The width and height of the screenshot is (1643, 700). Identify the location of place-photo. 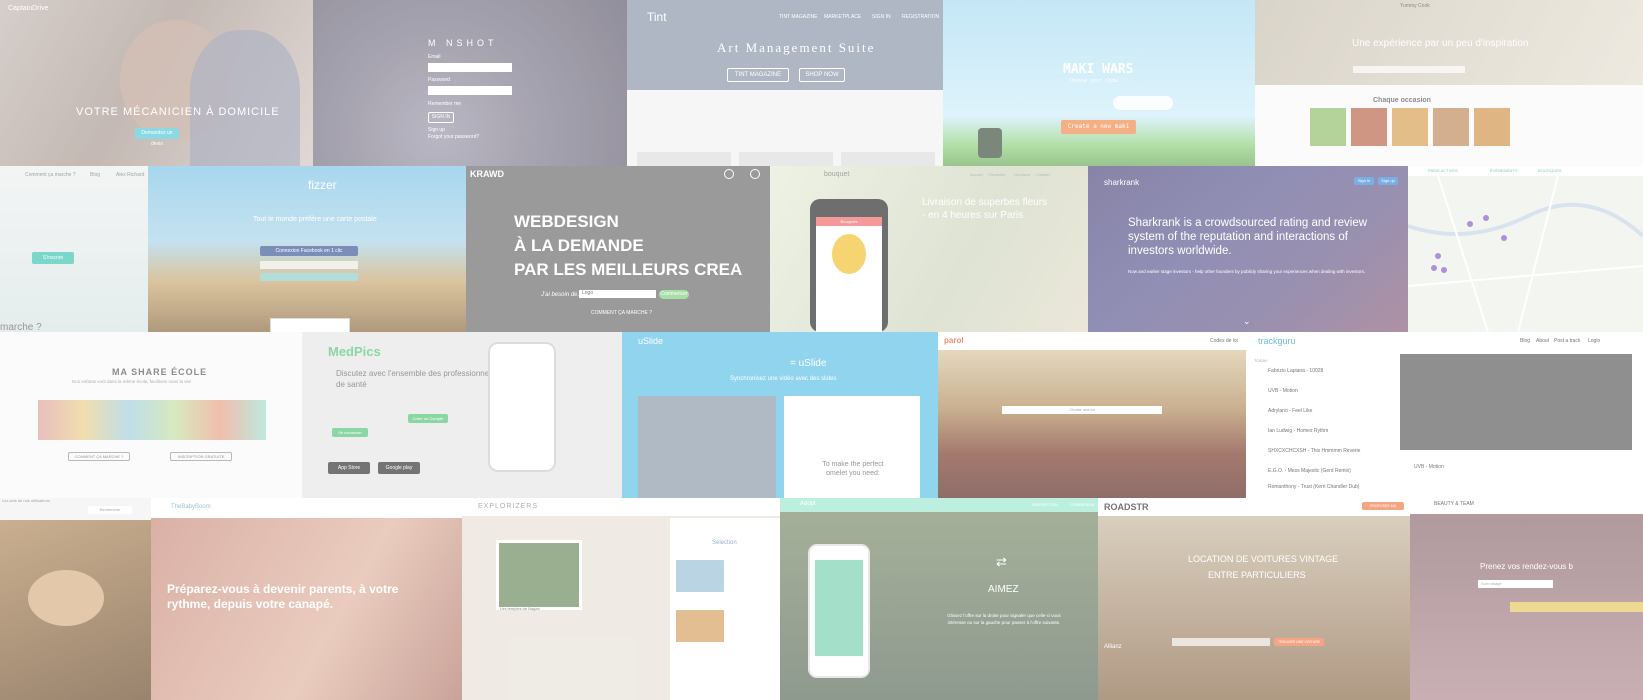
(539, 575).